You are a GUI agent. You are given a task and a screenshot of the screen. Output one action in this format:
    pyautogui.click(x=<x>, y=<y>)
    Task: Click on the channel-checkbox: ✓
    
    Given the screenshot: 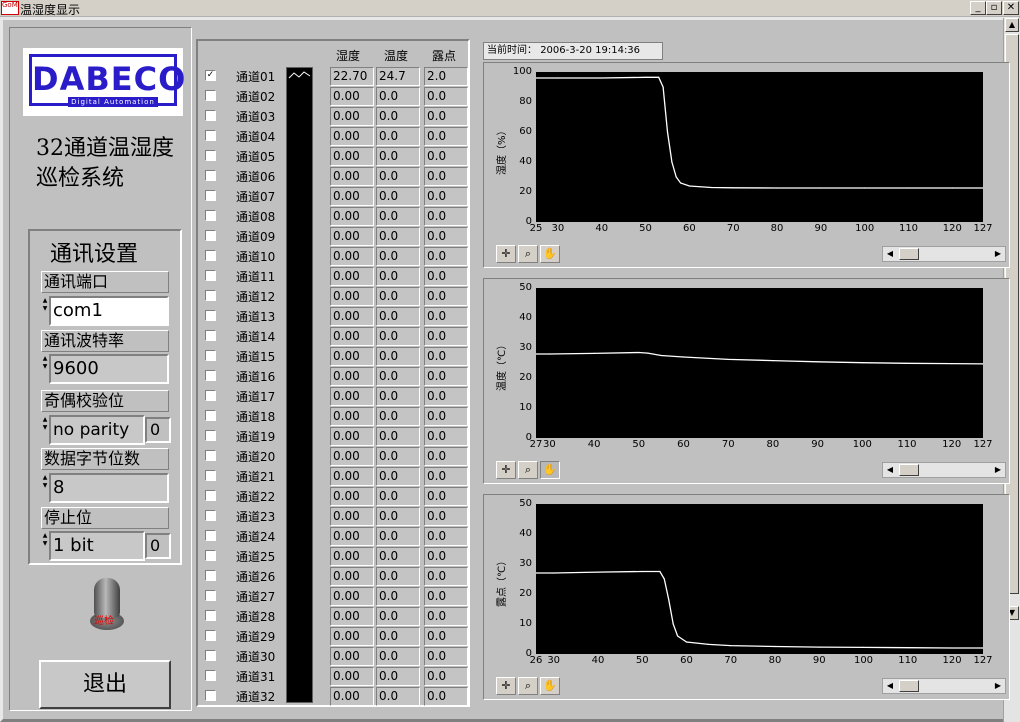 What is the action you would take?
    pyautogui.click(x=210, y=75)
    